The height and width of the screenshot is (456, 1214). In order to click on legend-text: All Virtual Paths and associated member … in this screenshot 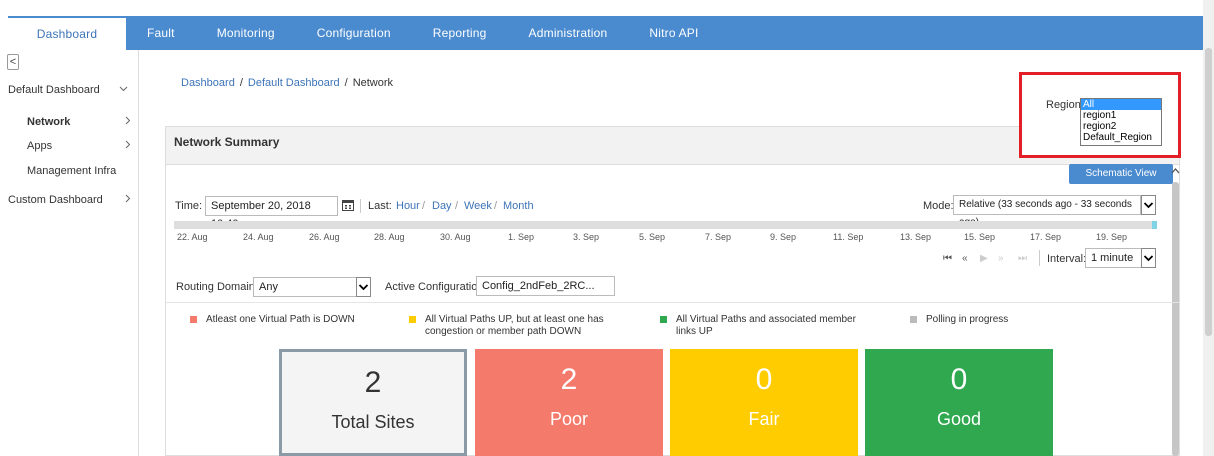, I will do `click(766, 325)`.